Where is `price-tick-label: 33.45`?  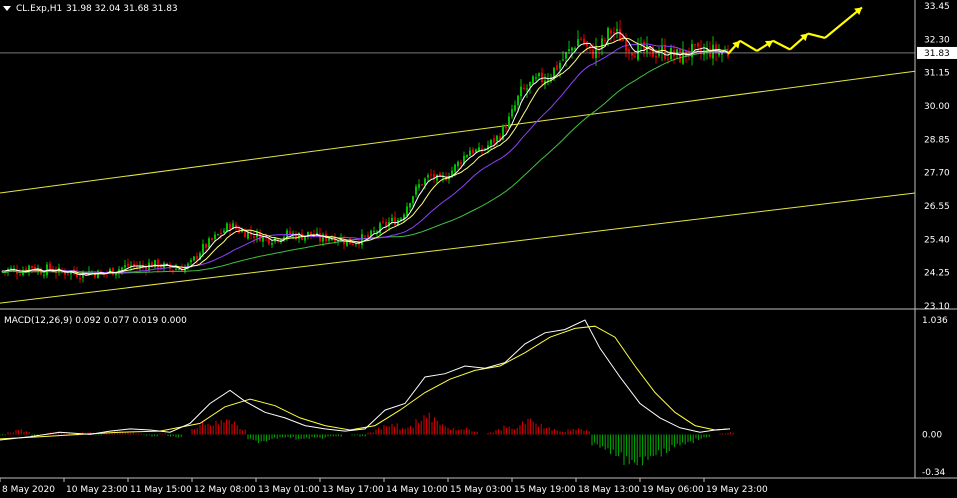 price-tick-label: 33.45 is located at coordinates (937, 7).